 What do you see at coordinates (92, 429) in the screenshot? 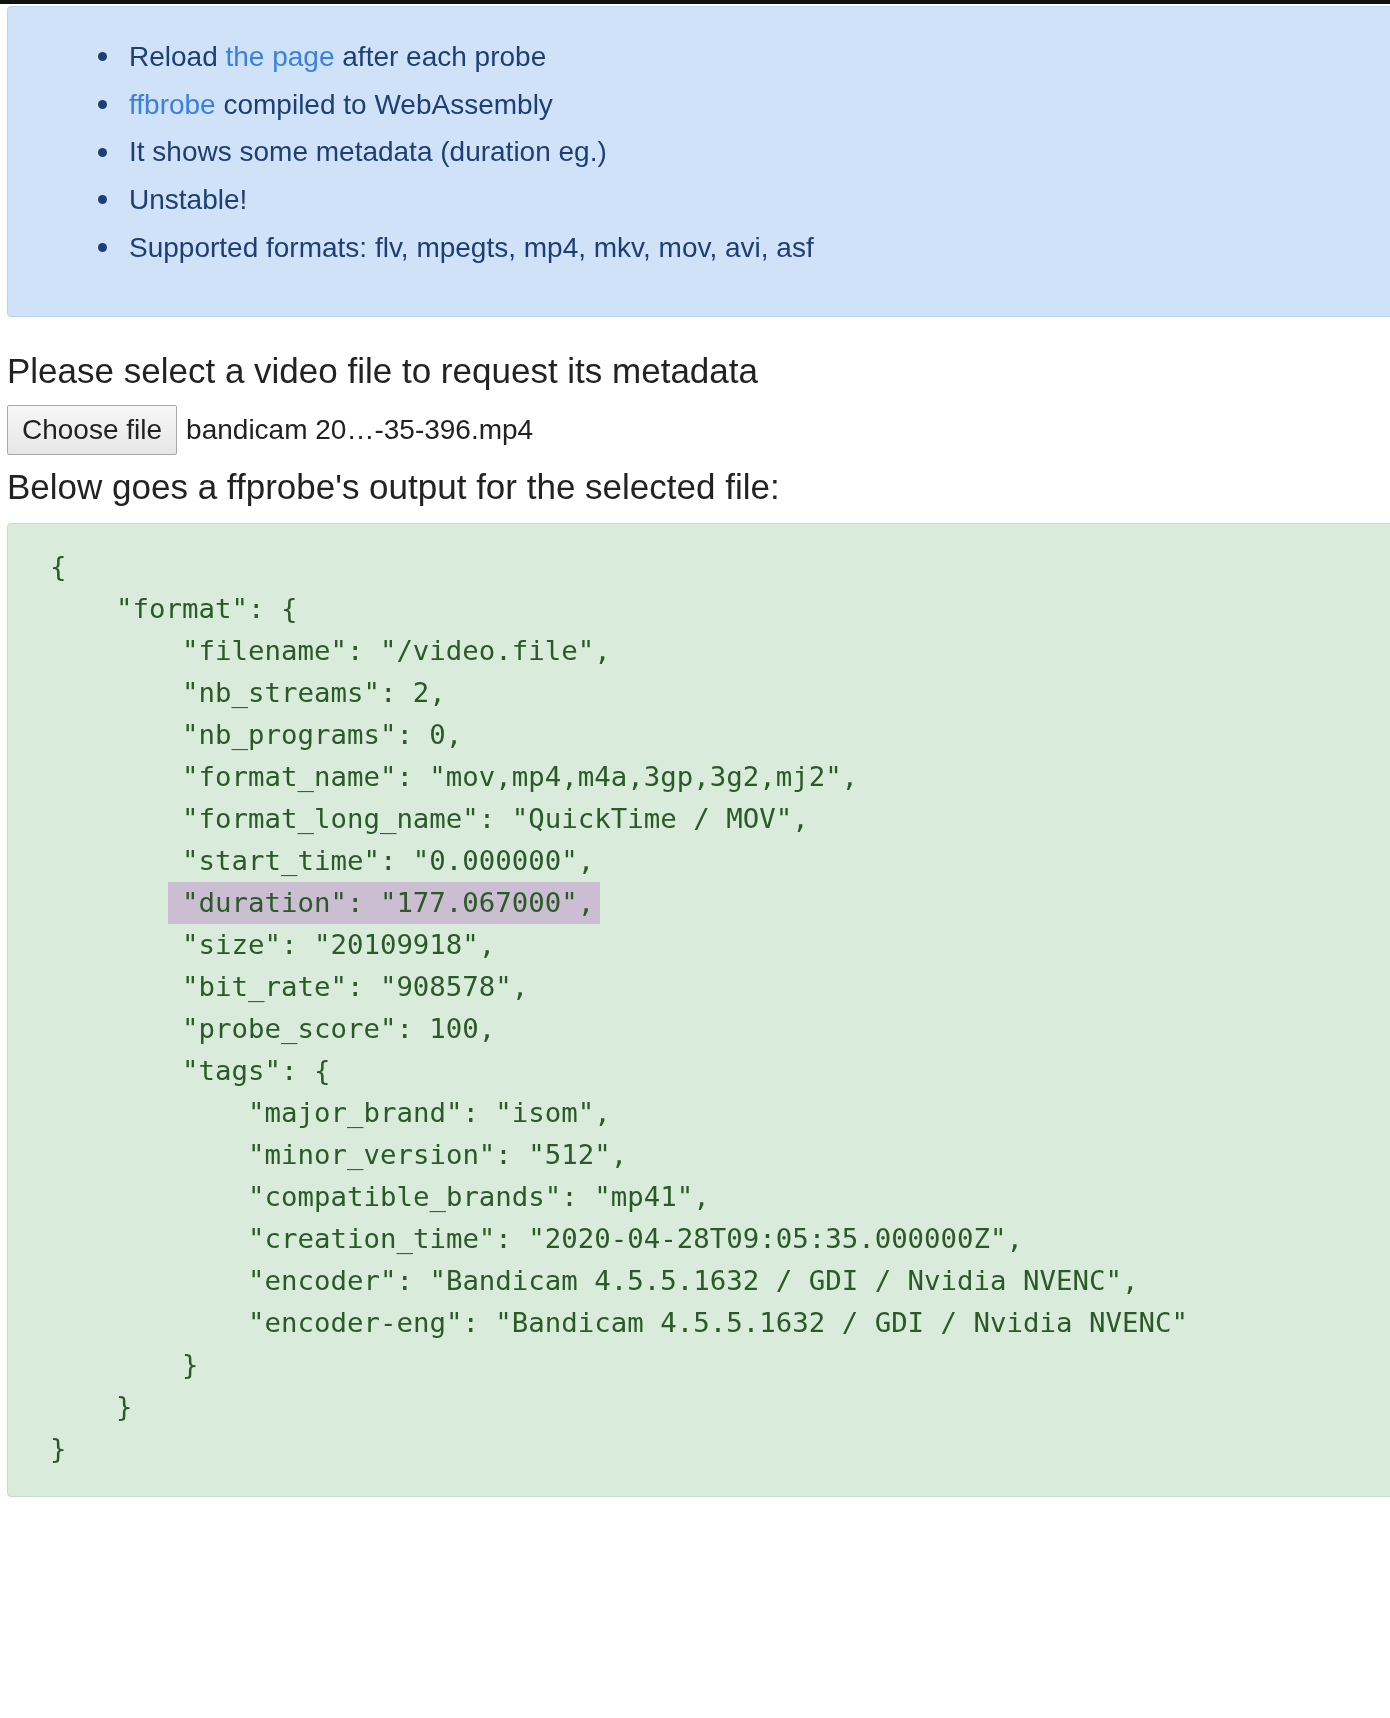
I see `choose-file-button: Choose file` at bounding box center [92, 429].